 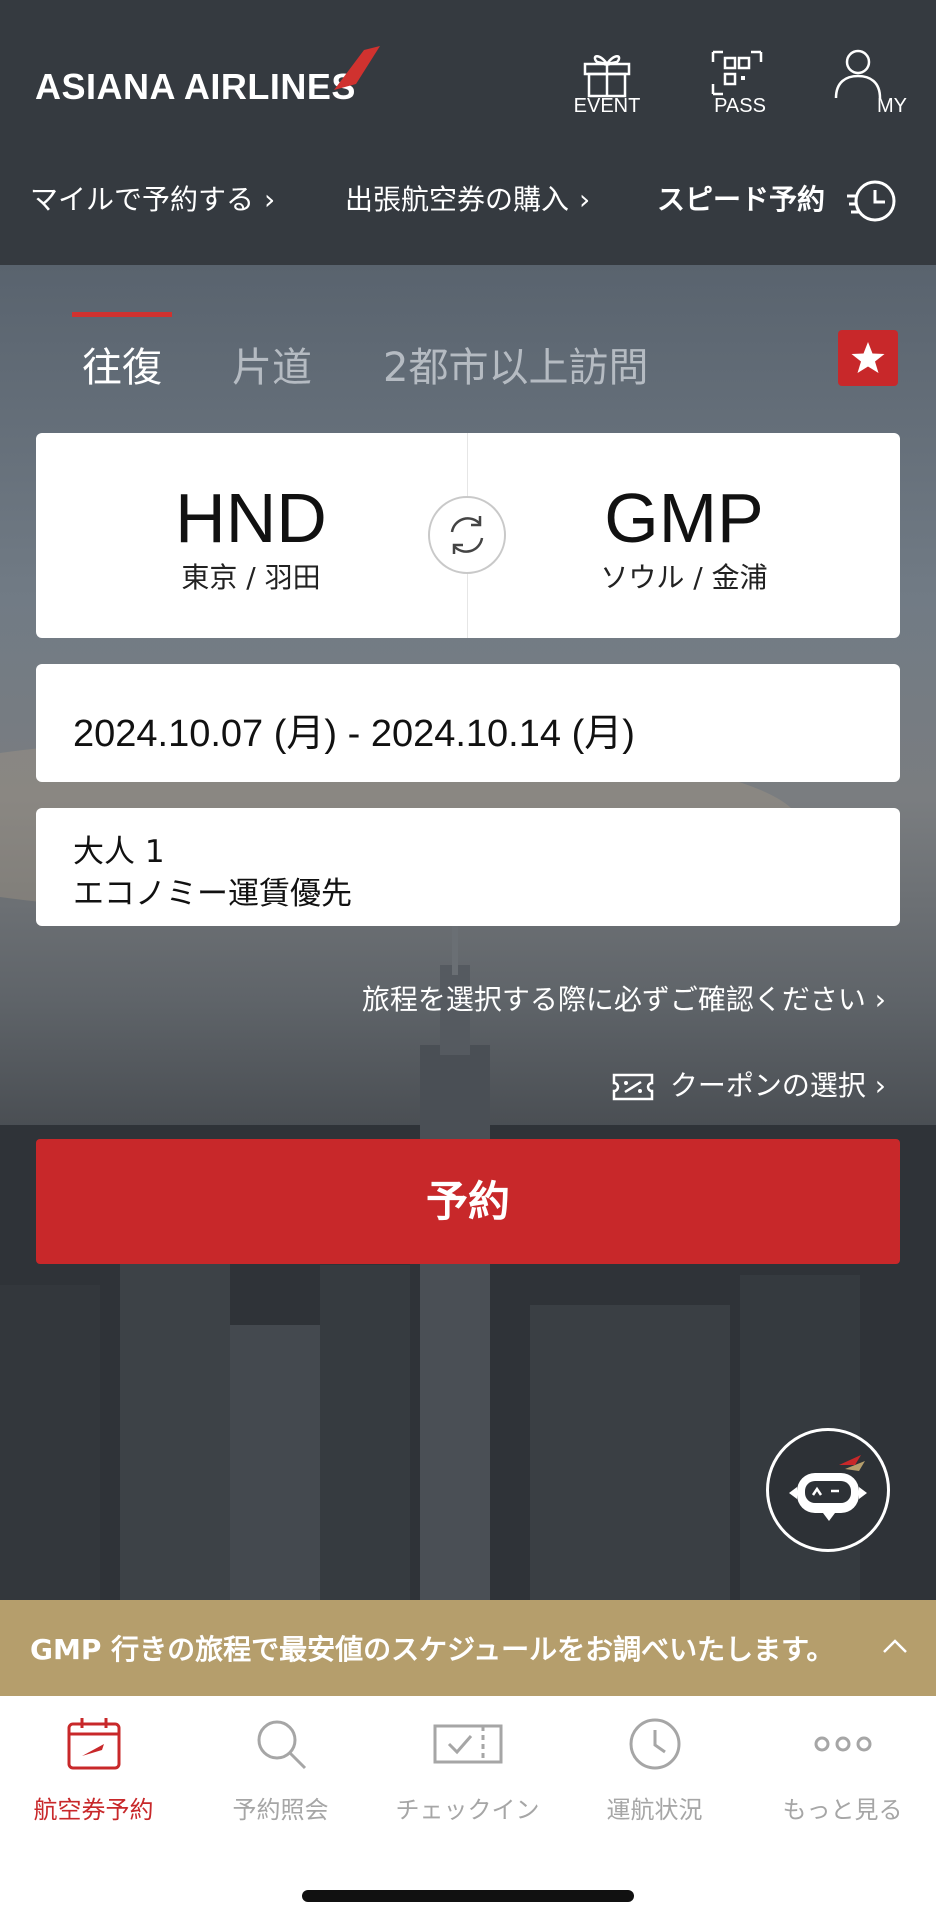 What do you see at coordinates (607, 76) in the screenshot?
I see `gift-icon` at bounding box center [607, 76].